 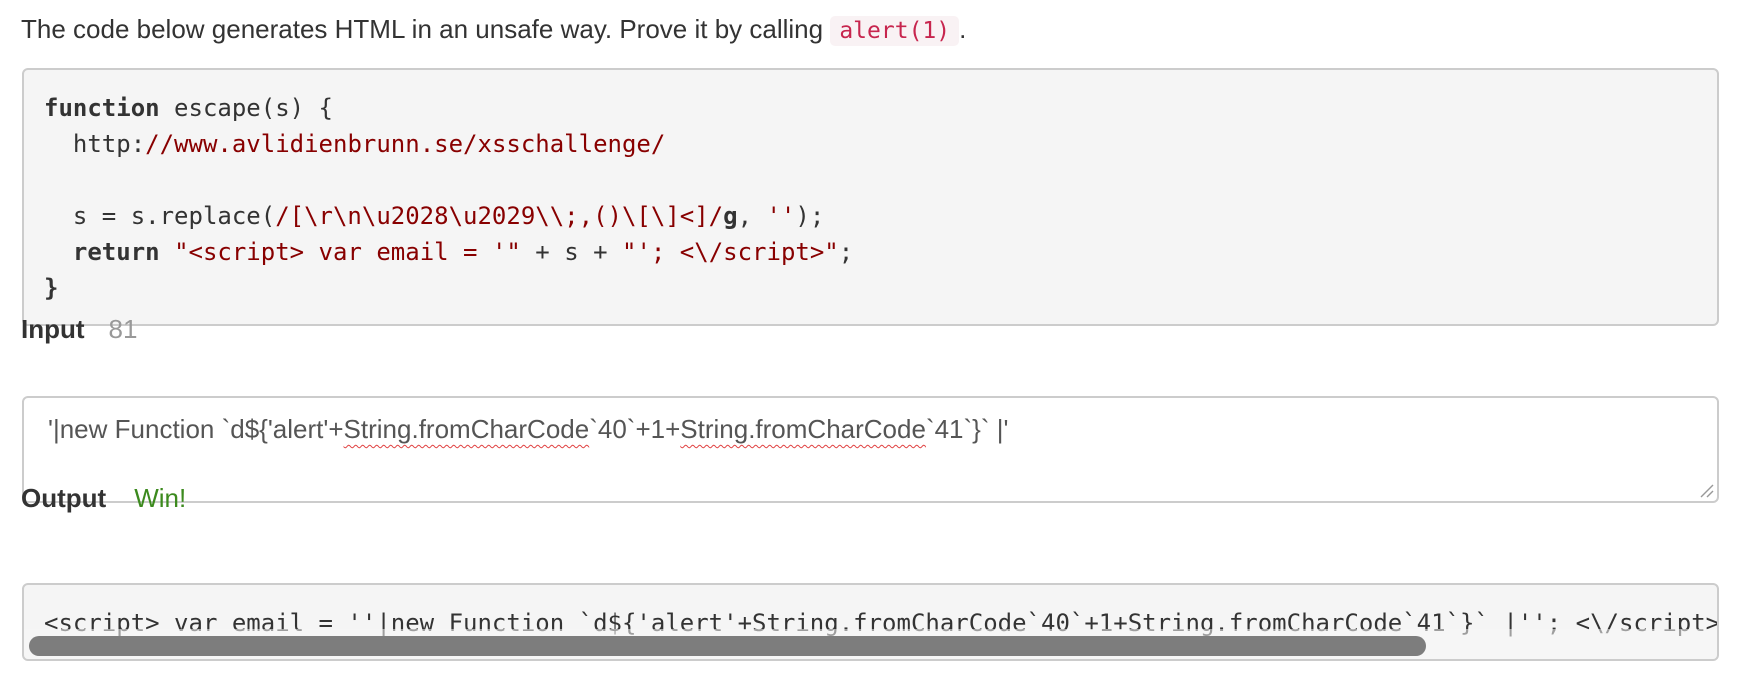 I want to click on return-string-open: "<script> var email = '", so click(x=347, y=252).